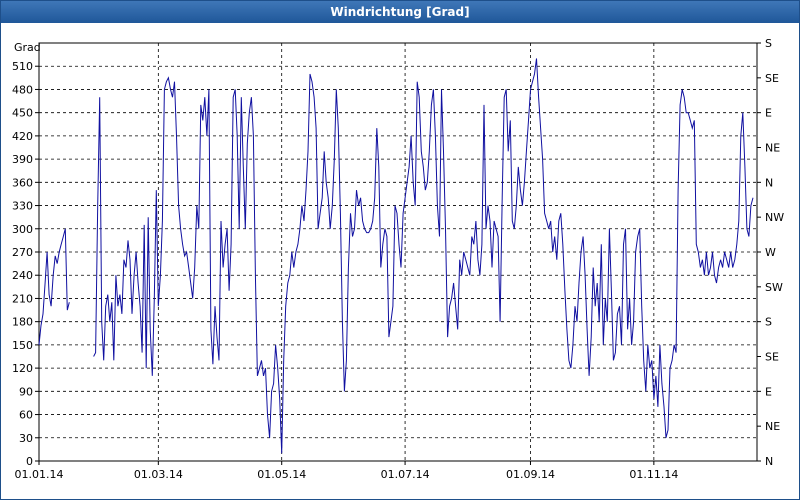  Describe the element at coordinates (653, 474) in the screenshot. I see `x-tick-label: 01.11.14` at that location.